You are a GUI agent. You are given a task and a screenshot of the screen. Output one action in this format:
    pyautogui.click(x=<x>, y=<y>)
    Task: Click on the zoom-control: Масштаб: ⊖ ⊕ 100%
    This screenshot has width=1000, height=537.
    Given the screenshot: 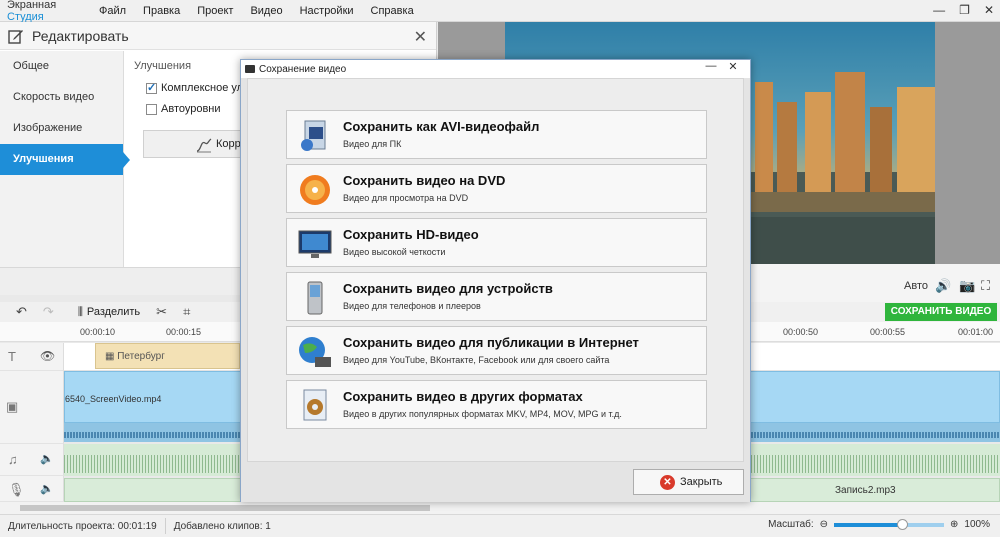 What is the action you would take?
    pyautogui.click(x=879, y=524)
    